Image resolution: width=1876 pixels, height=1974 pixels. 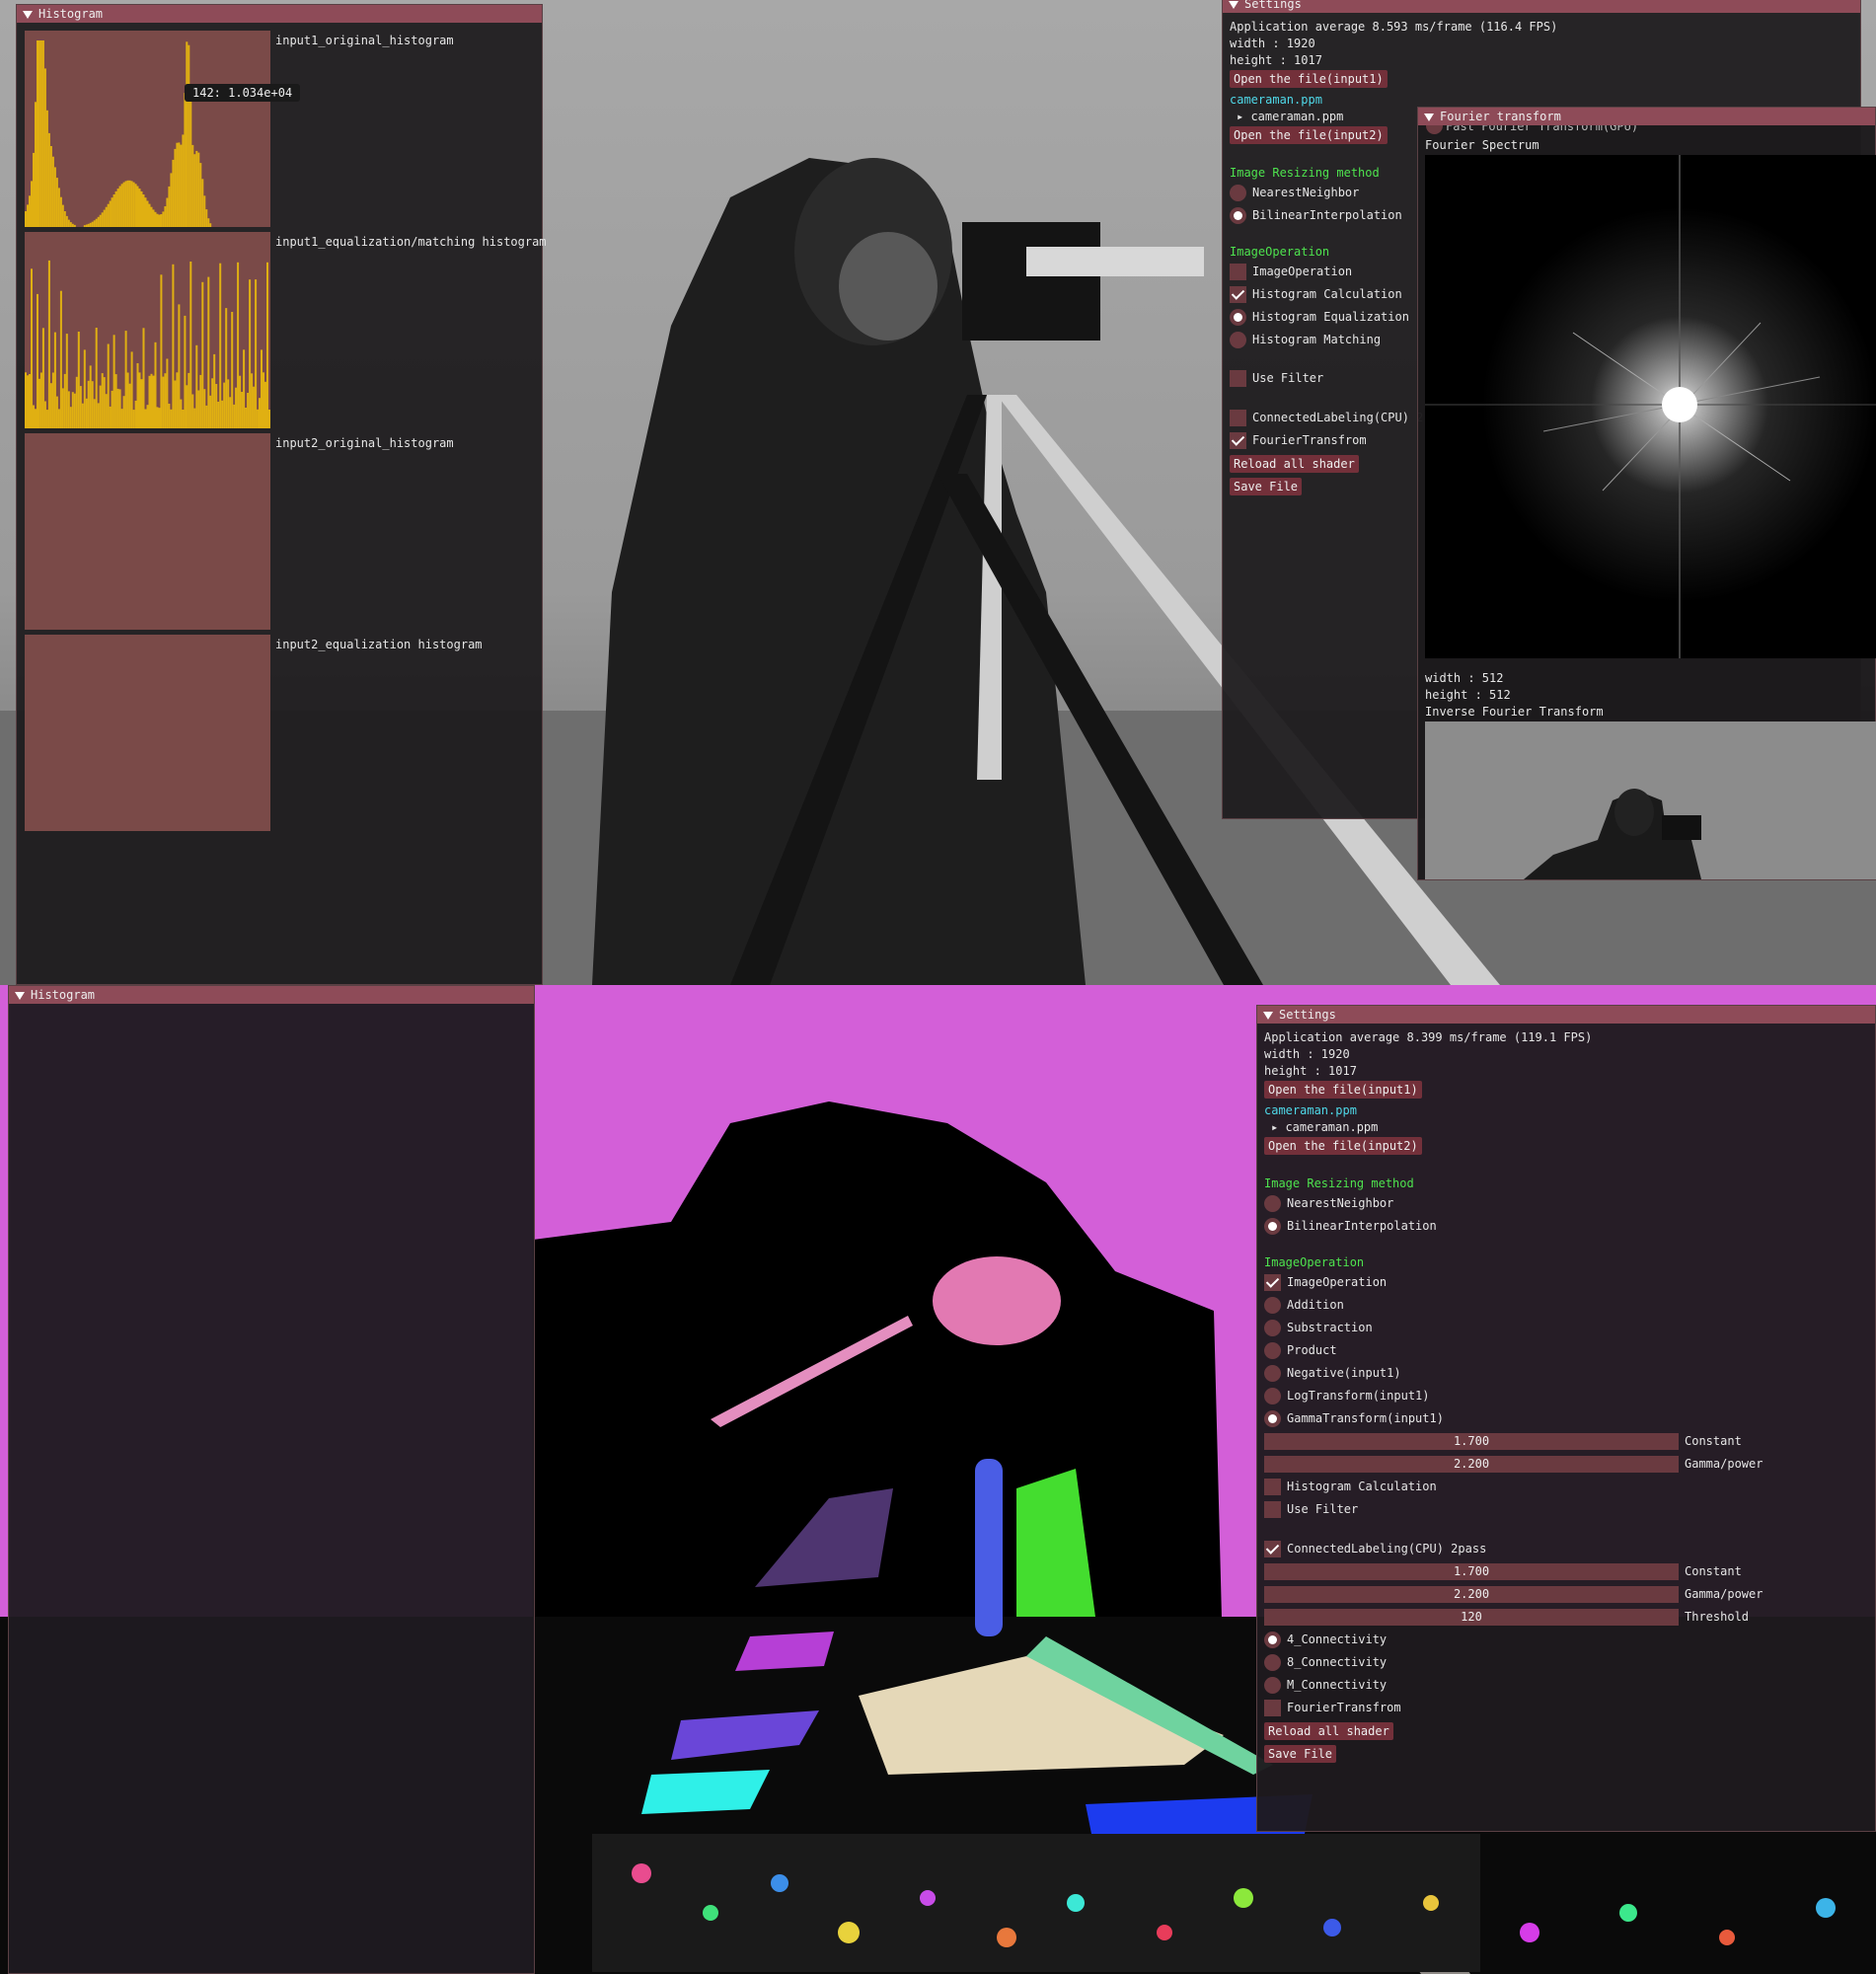 I want to click on checkbox-use-filter-label: Use Filter, so click(x=1288, y=378).